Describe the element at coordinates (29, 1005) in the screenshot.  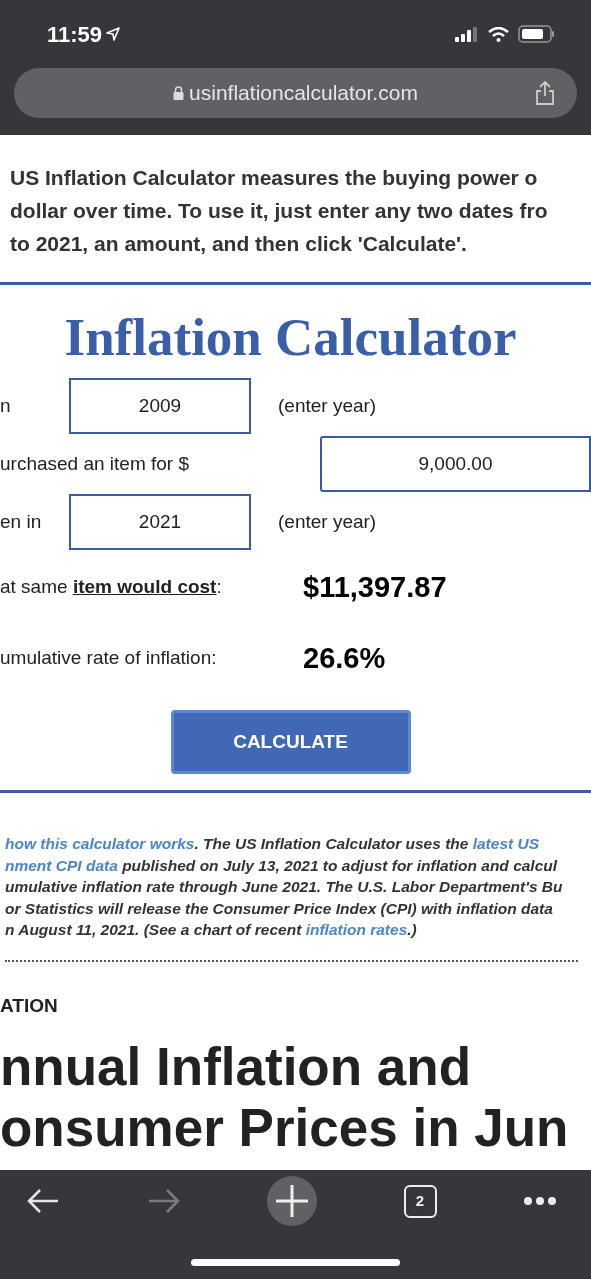
I see `section-label: ATION` at that location.